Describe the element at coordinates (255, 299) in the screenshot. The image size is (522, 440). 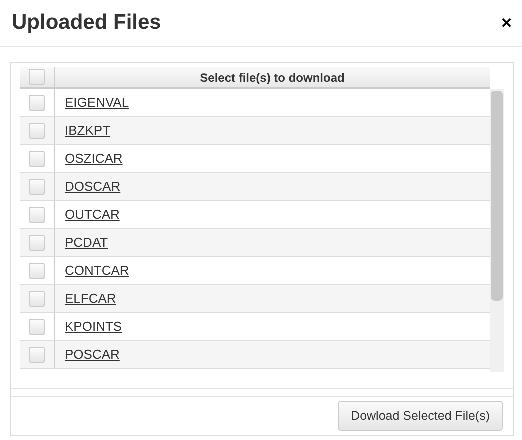
I see `table-row: ELFCAR` at that location.